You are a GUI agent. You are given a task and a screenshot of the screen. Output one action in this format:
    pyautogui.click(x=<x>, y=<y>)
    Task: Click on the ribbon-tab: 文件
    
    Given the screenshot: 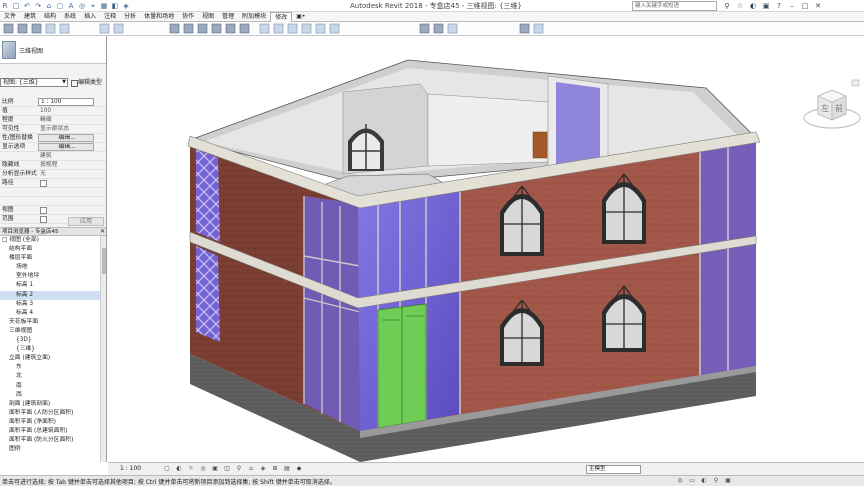 What is the action you would take?
    pyautogui.click(x=10, y=17)
    